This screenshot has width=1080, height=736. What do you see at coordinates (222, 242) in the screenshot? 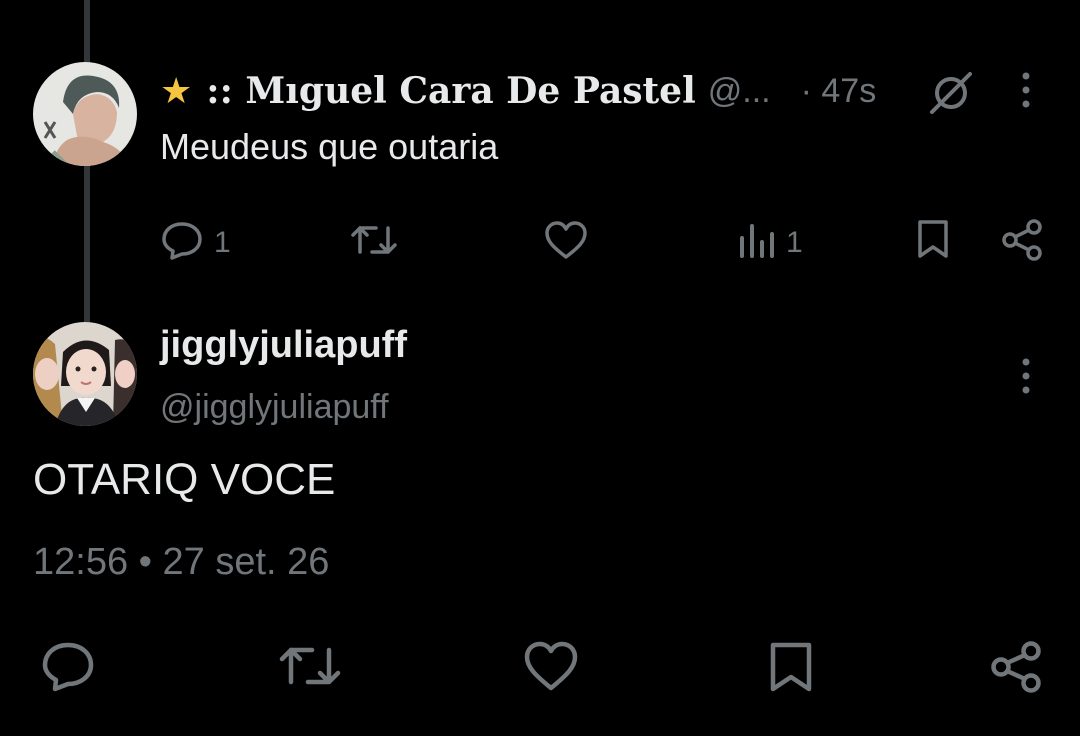
I see `reply-count: 1` at bounding box center [222, 242].